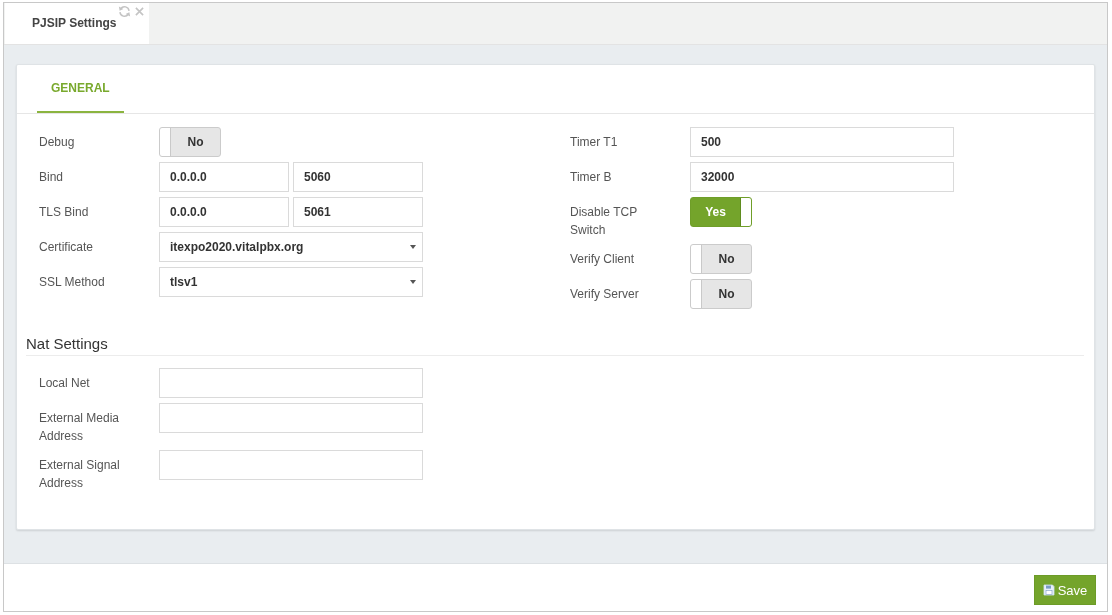 This screenshot has height=615, width=1112. I want to click on field-label: Timer T1, so click(594, 142).